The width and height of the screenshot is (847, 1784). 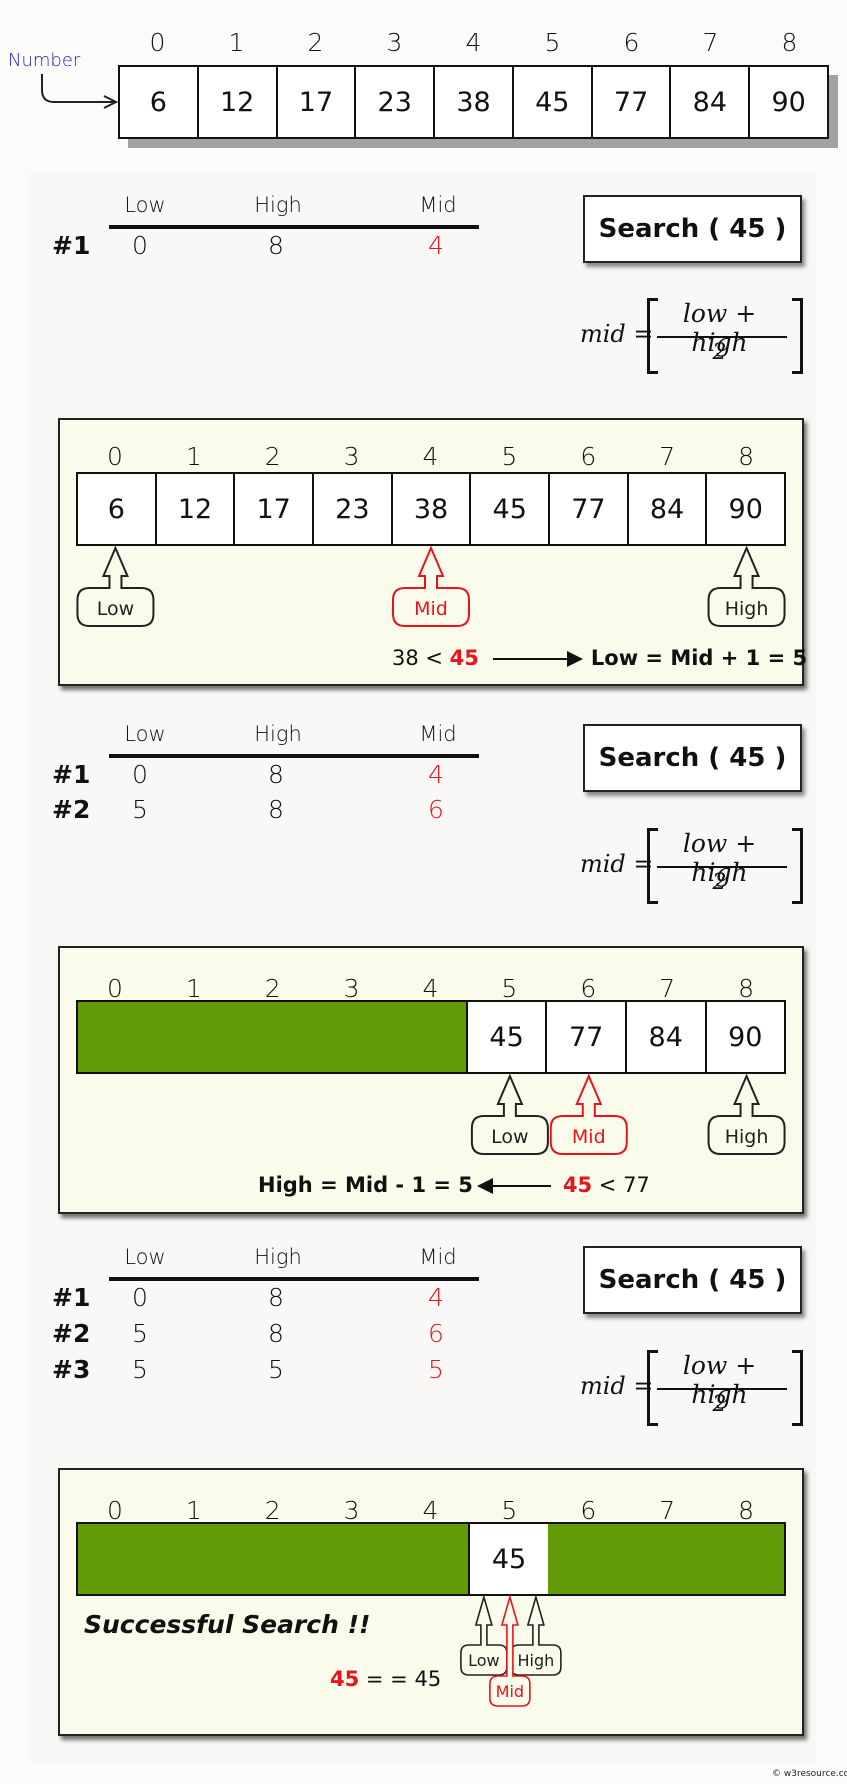 What do you see at coordinates (833, 111) in the screenshot?
I see `array-shadow` at bounding box center [833, 111].